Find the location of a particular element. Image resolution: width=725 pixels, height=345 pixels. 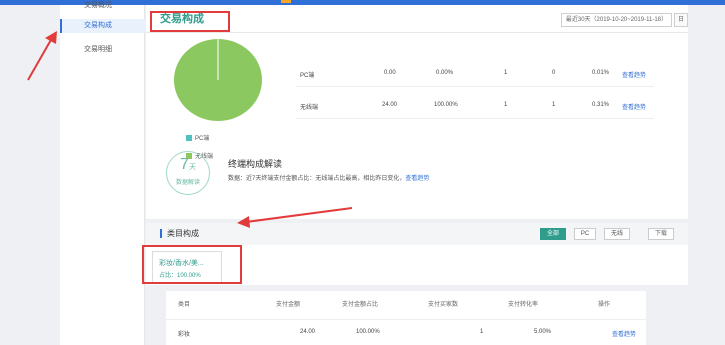

annotation-arrowhead-category is located at coordinates (243, 222).